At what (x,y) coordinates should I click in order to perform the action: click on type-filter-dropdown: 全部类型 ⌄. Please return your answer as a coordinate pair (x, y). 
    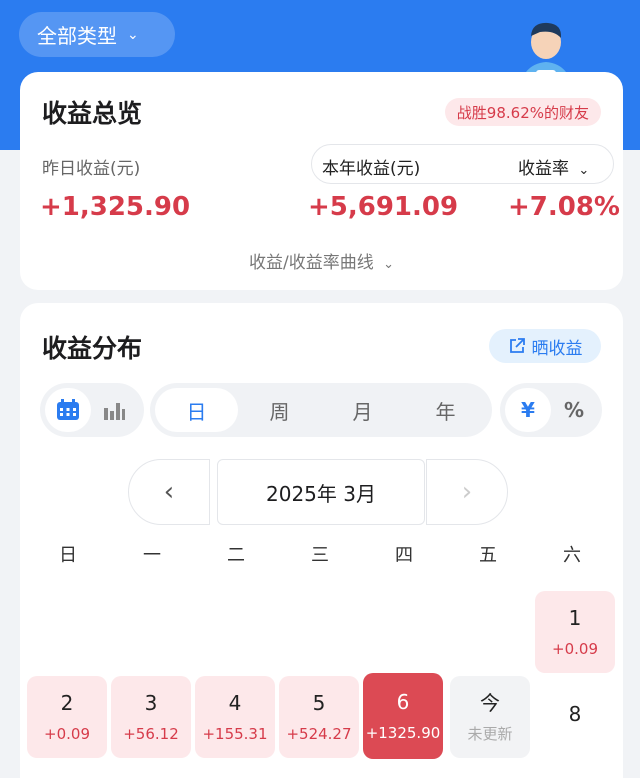
    Looking at the image, I should click on (97, 34).